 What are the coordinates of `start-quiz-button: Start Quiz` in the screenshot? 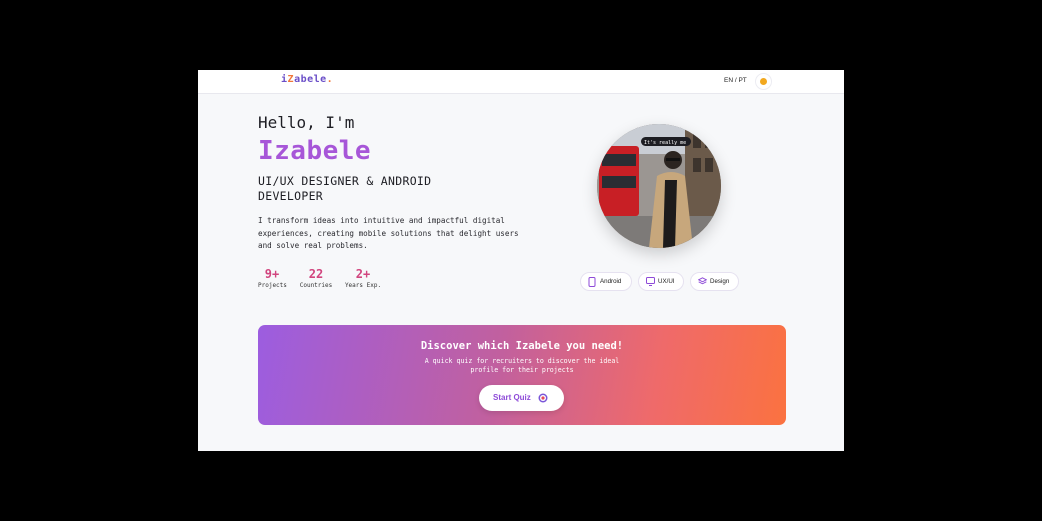 It's located at (521, 398).